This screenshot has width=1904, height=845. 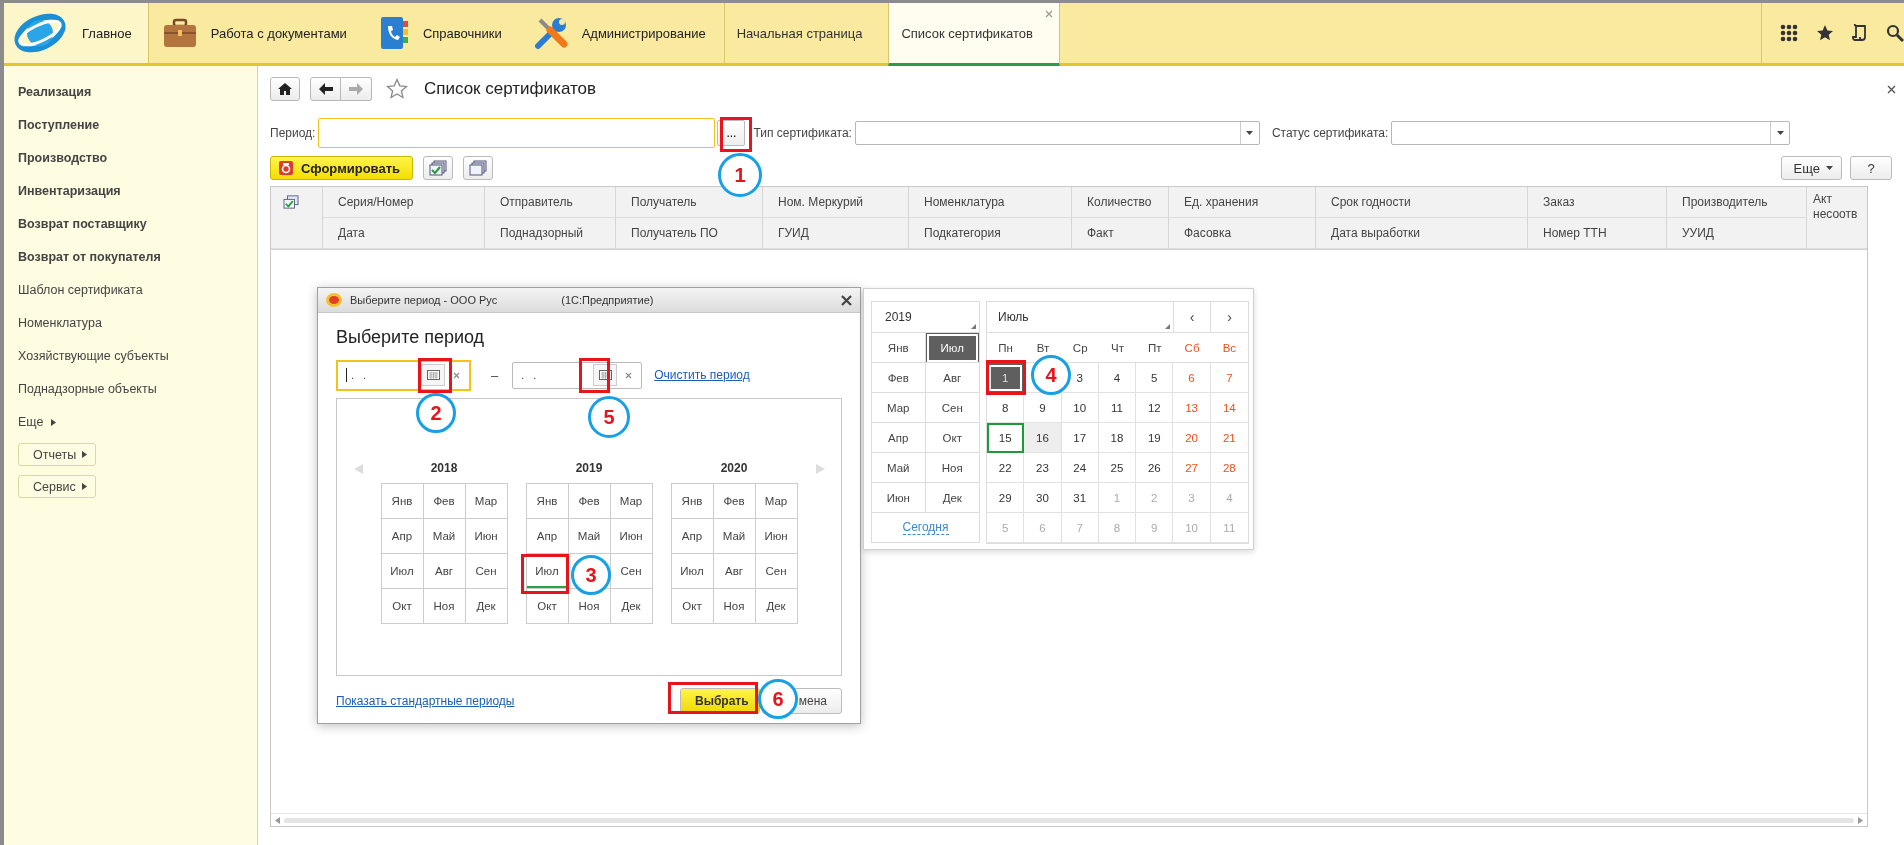 I want to click on apps-grid-icon, so click(x=1789, y=33).